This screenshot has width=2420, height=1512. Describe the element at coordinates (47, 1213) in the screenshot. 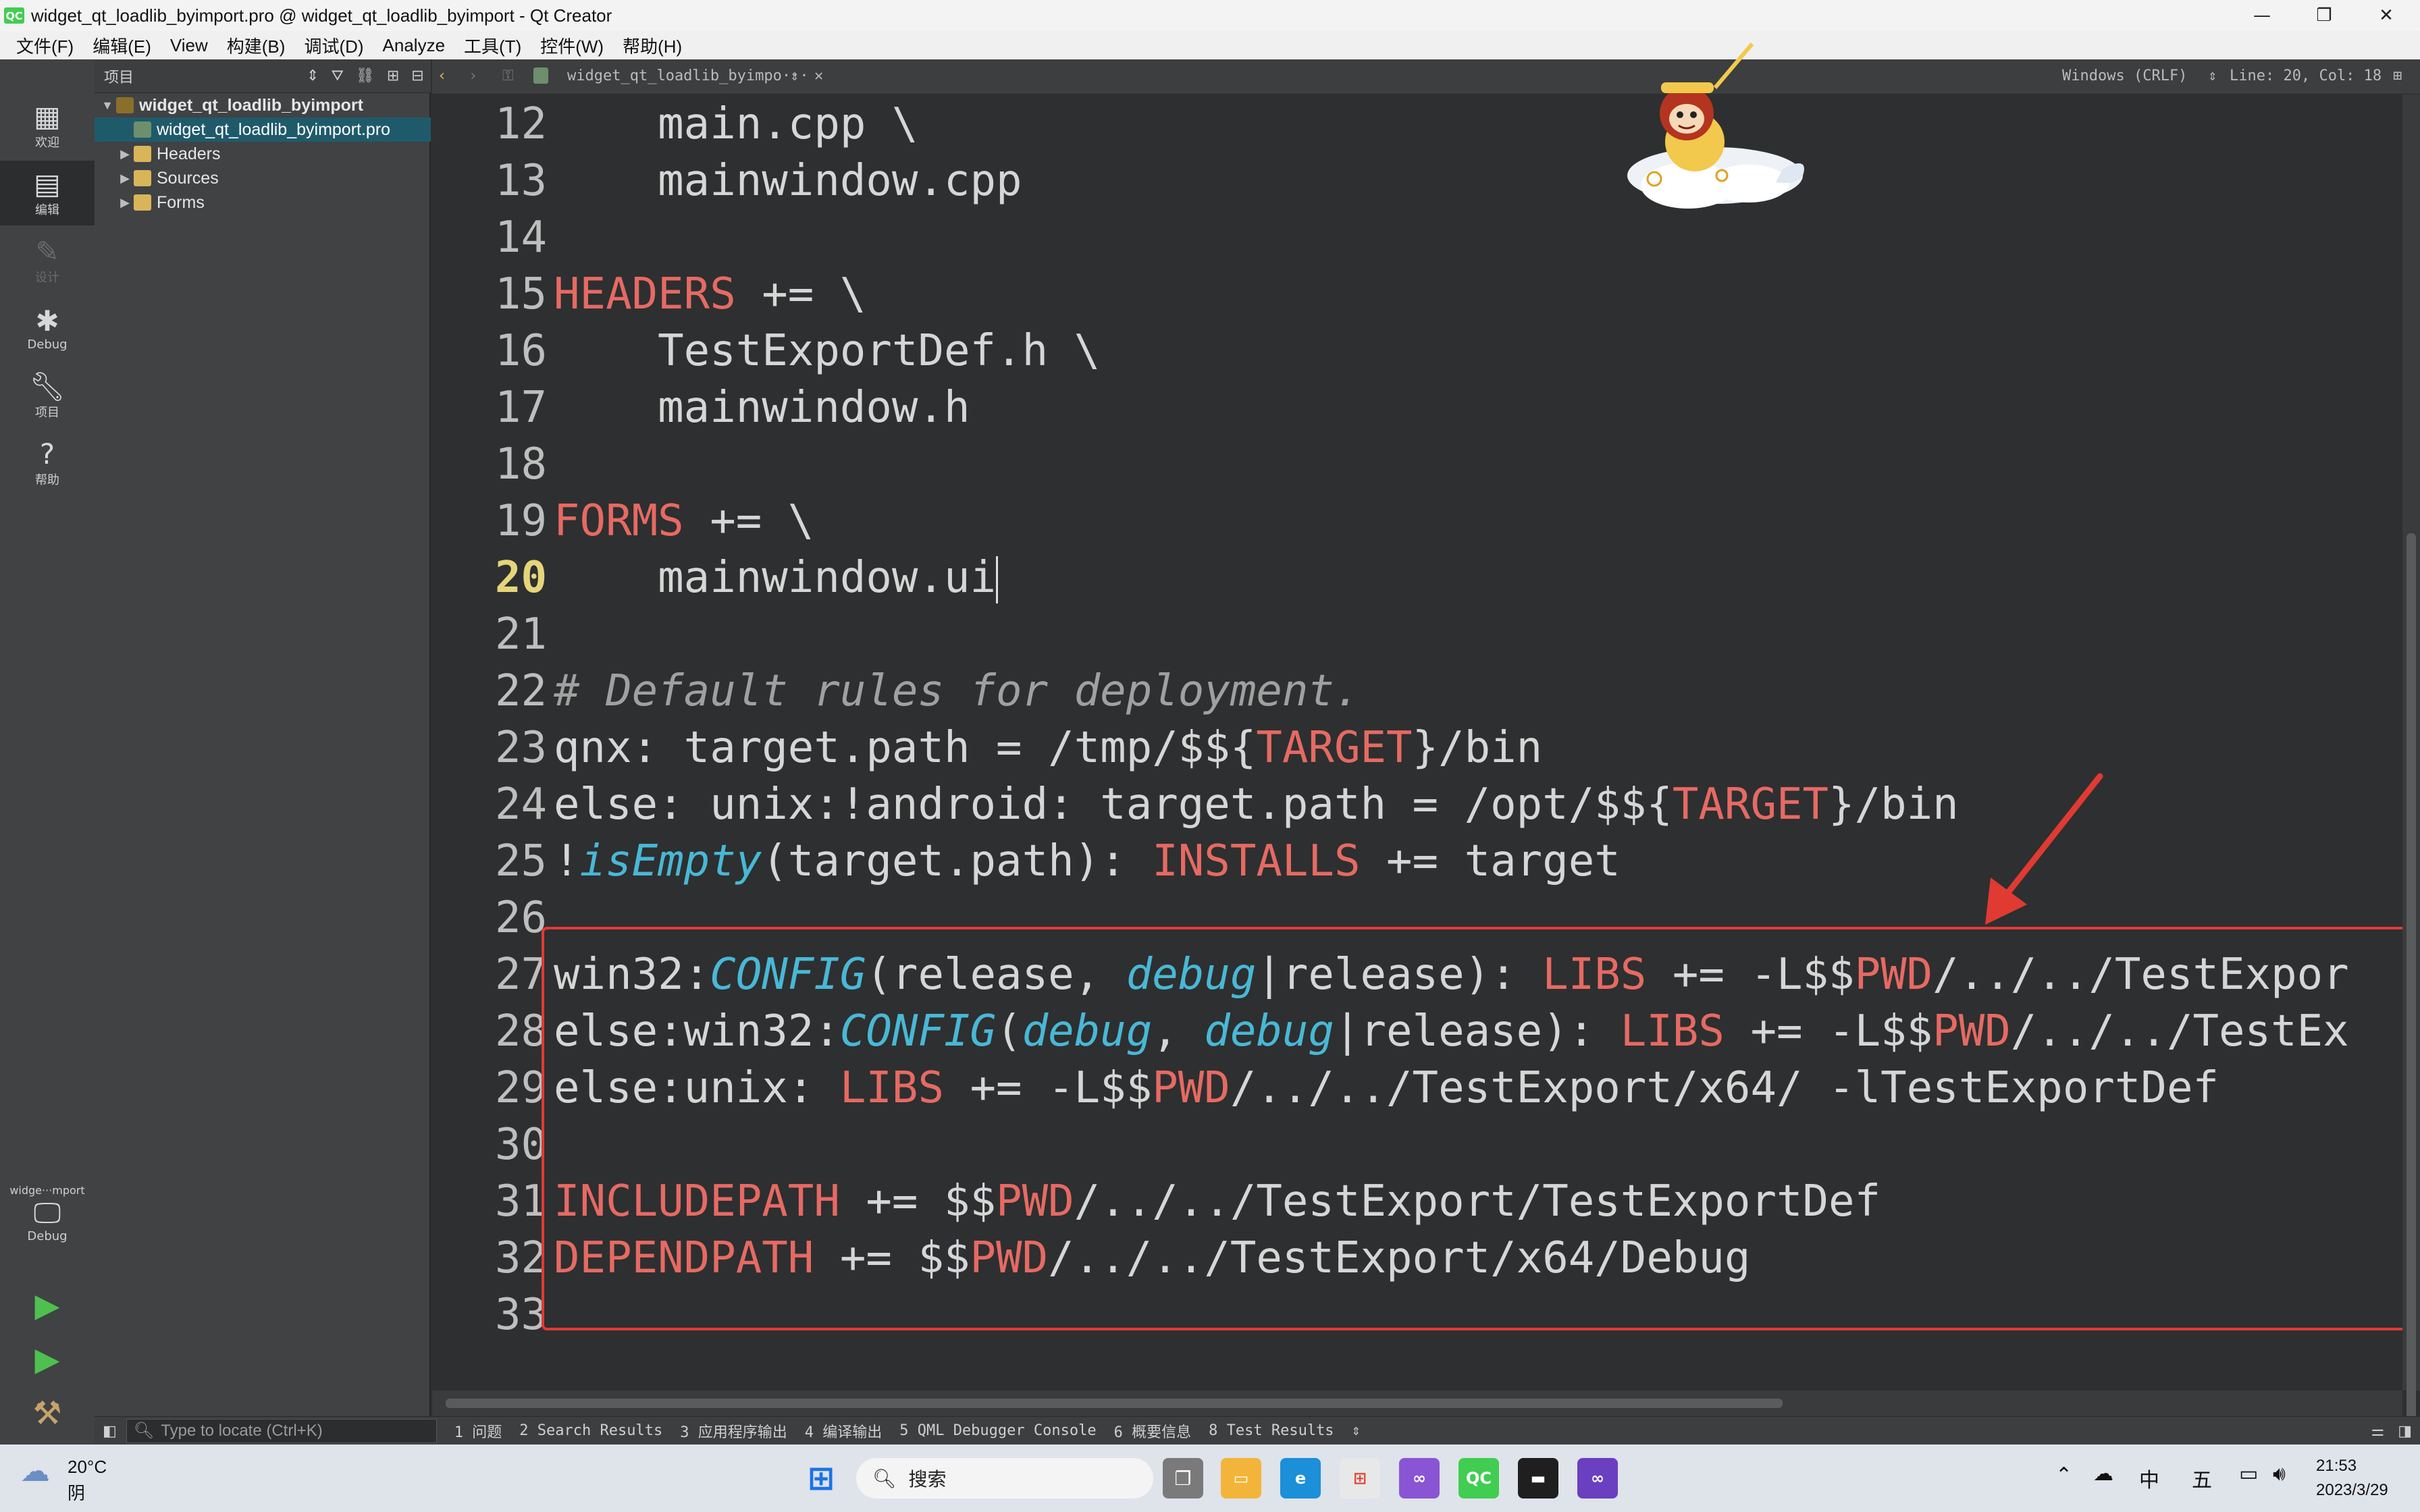

I see `kit-selector: widge···mport 🖵︎ Debug` at that location.